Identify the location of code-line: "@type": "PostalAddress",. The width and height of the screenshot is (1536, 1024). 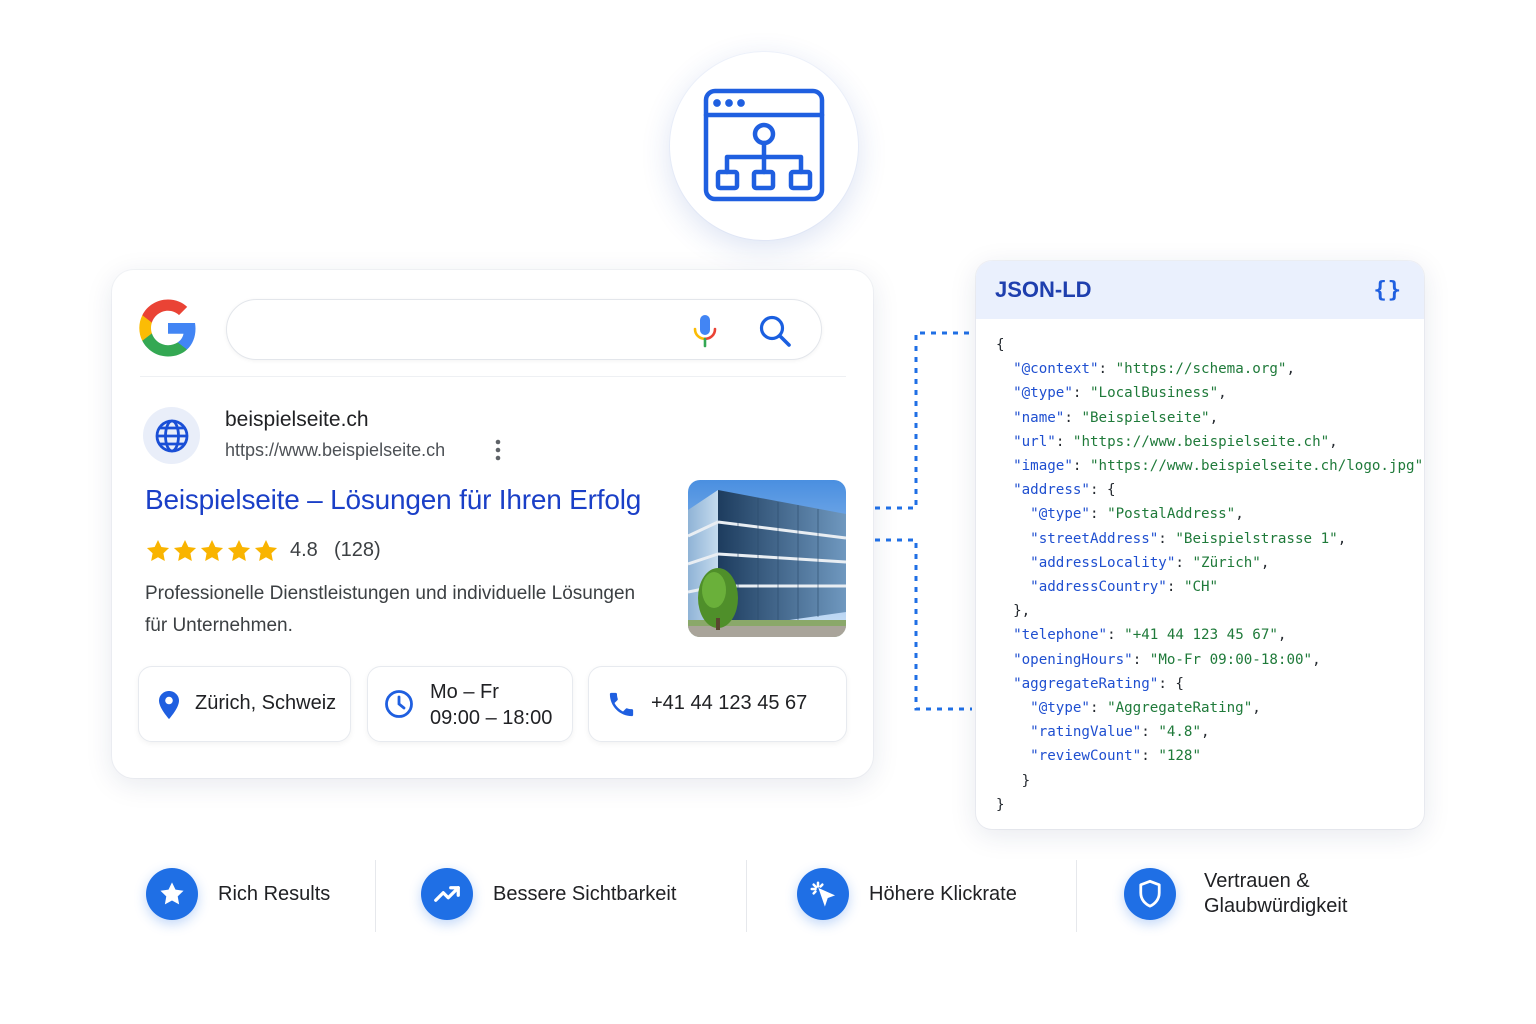
(1210, 514).